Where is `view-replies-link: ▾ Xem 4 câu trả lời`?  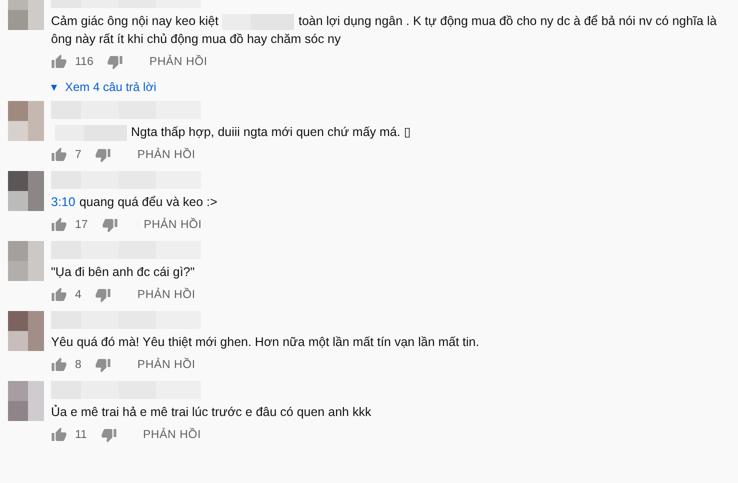 view-replies-link: ▾ Xem 4 câu trả lời is located at coordinates (103, 87).